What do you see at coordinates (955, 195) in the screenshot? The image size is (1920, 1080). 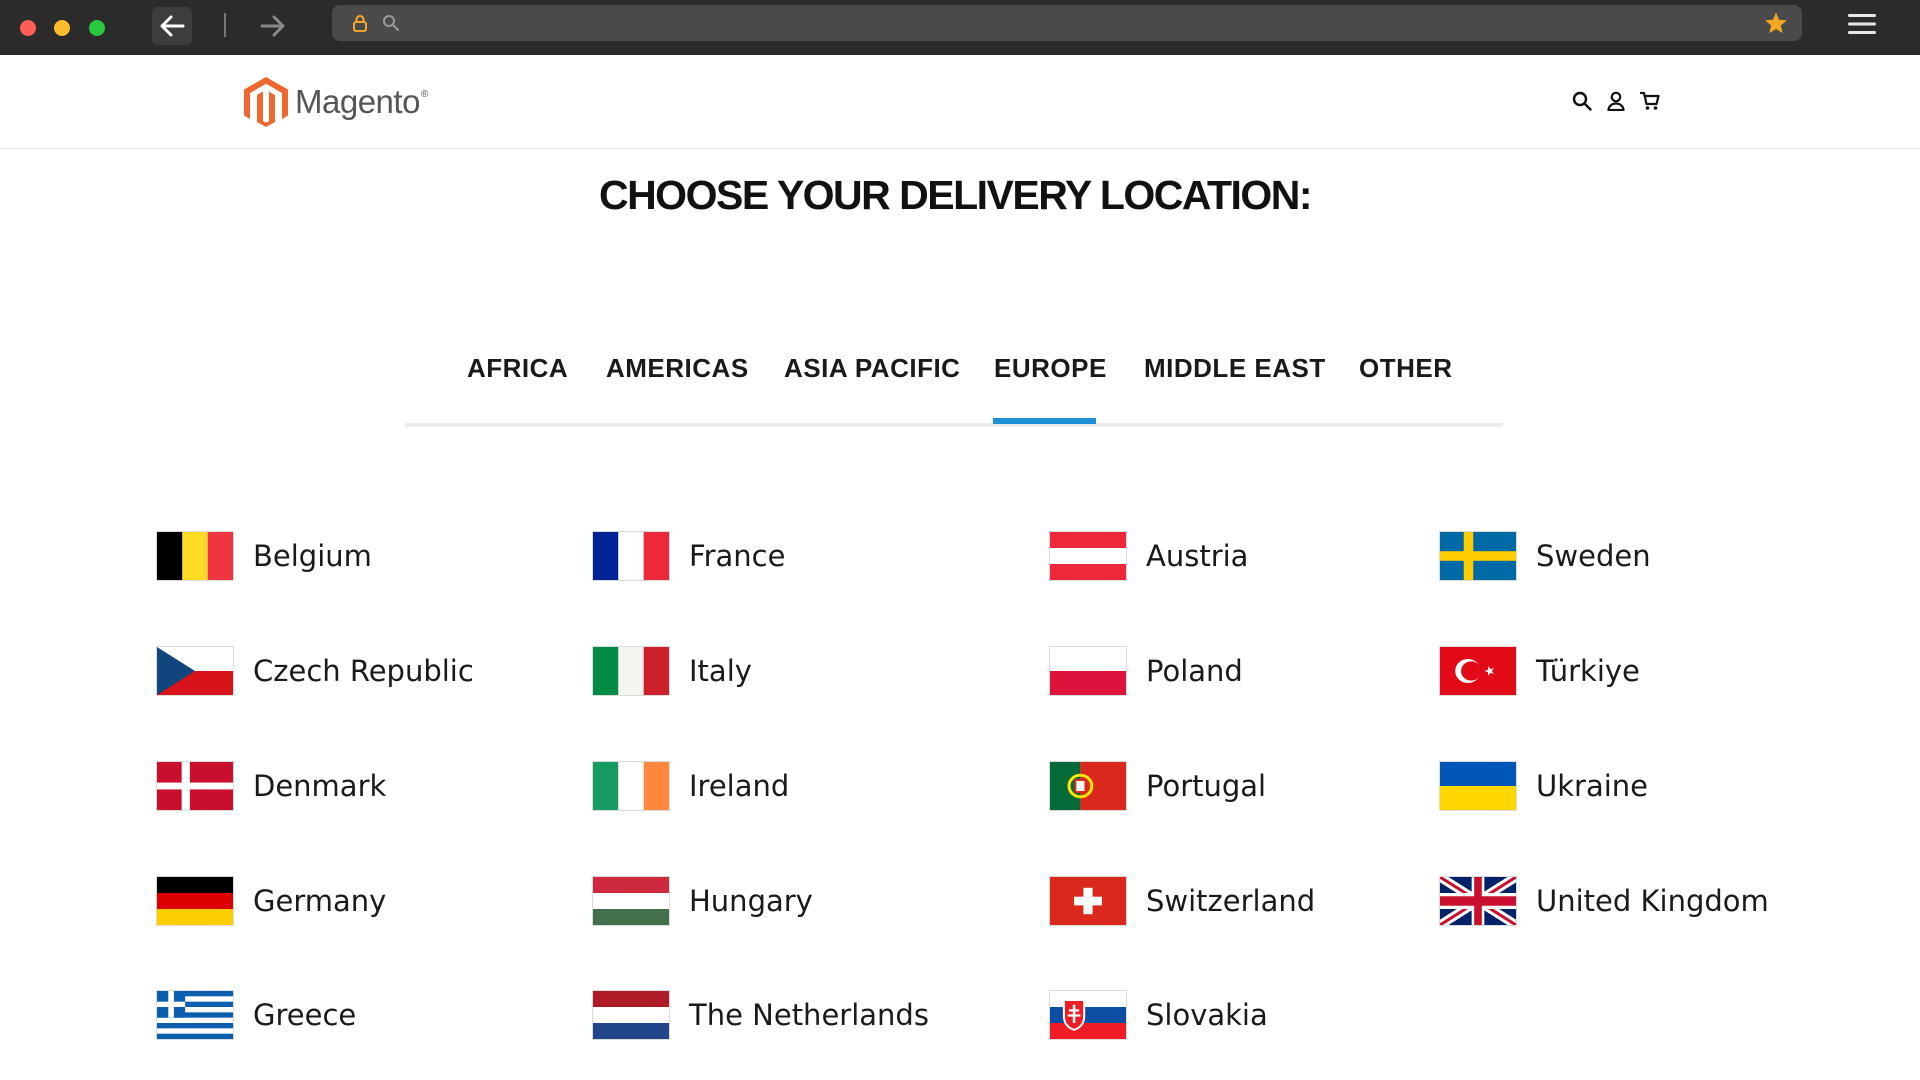 I see `page-title: CHOOSE YOUR DELIVERY LOCATION:` at bounding box center [955, 195].